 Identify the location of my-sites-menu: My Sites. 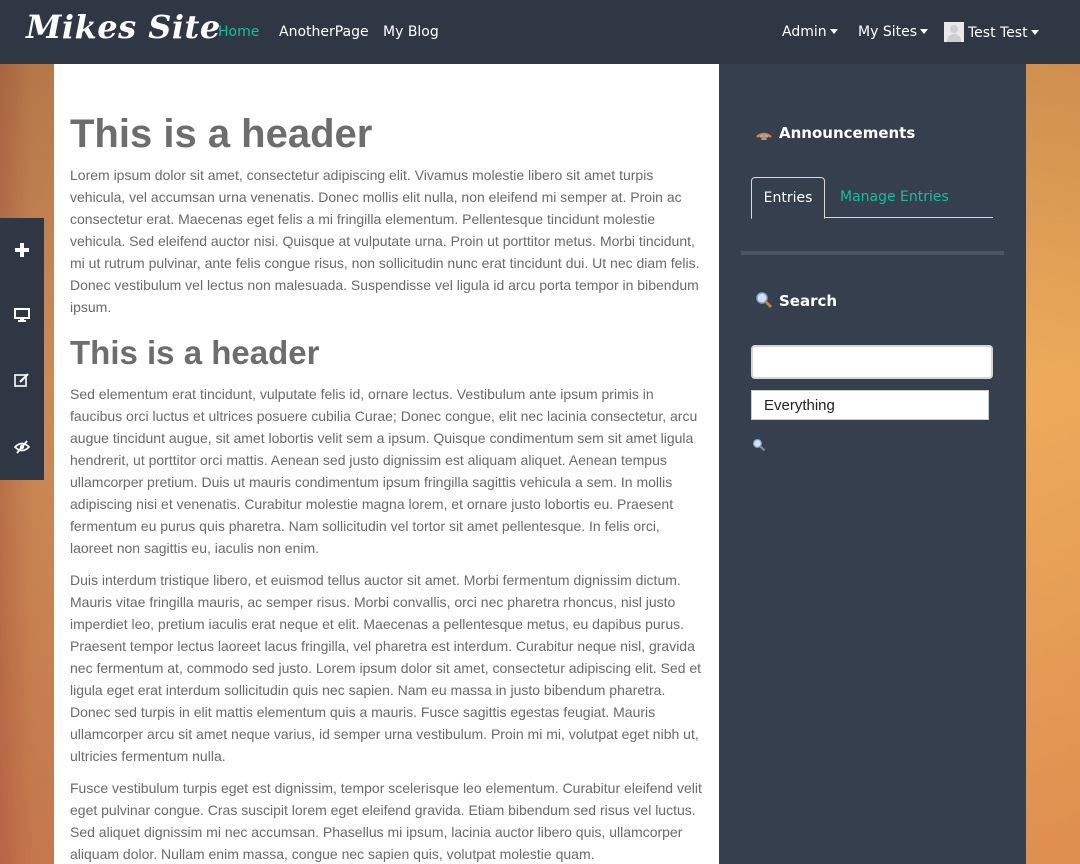
(893, 32).